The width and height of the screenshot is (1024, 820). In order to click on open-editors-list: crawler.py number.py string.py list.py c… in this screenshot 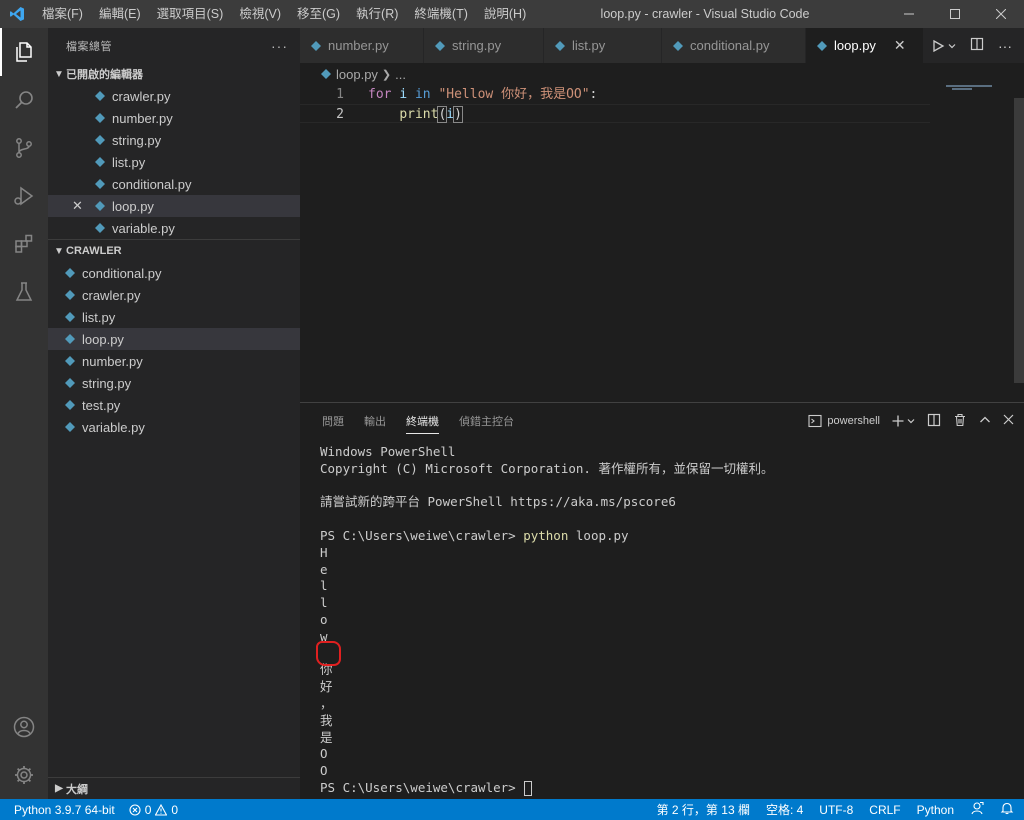, I will do `click(174, 162)`.